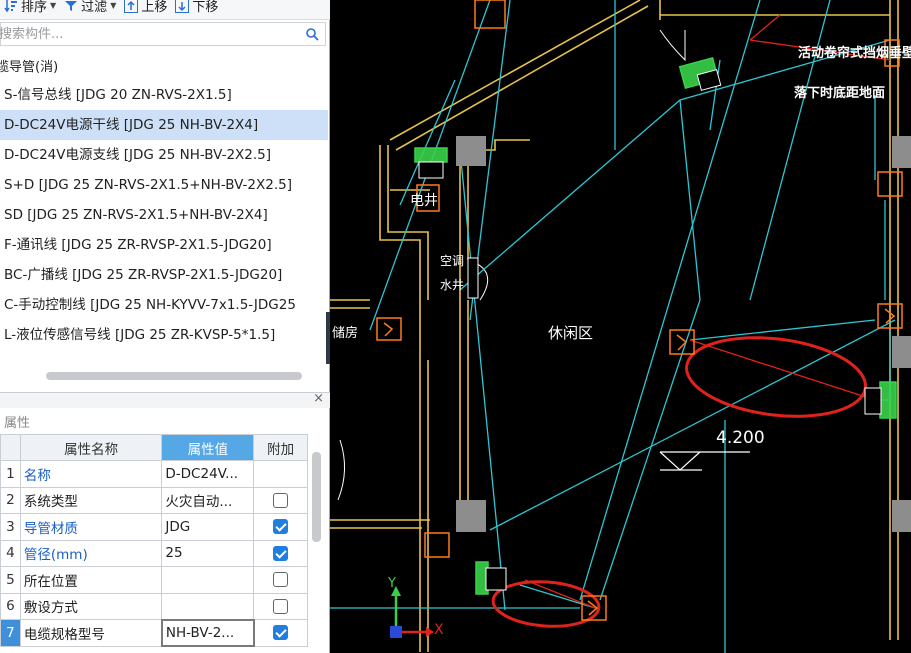  What do you see at coordinates (208, 447) in the screenshot?
I see `property-value-header: 属性值` at bounding box center [208, 447].